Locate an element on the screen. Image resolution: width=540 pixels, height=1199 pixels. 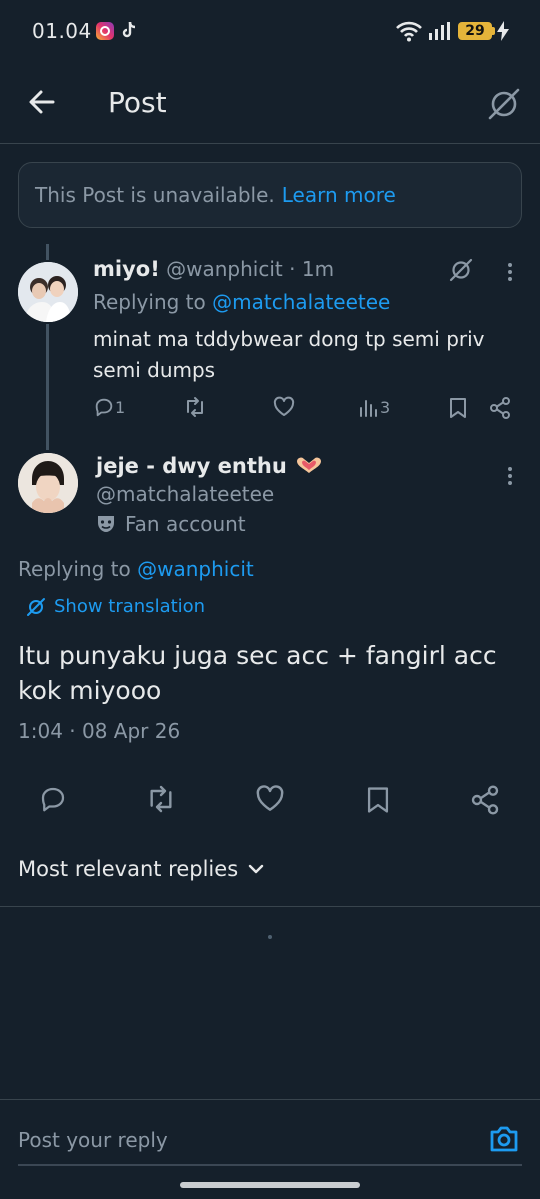
status-time: 01.04 is located at coordinates (62, 31).